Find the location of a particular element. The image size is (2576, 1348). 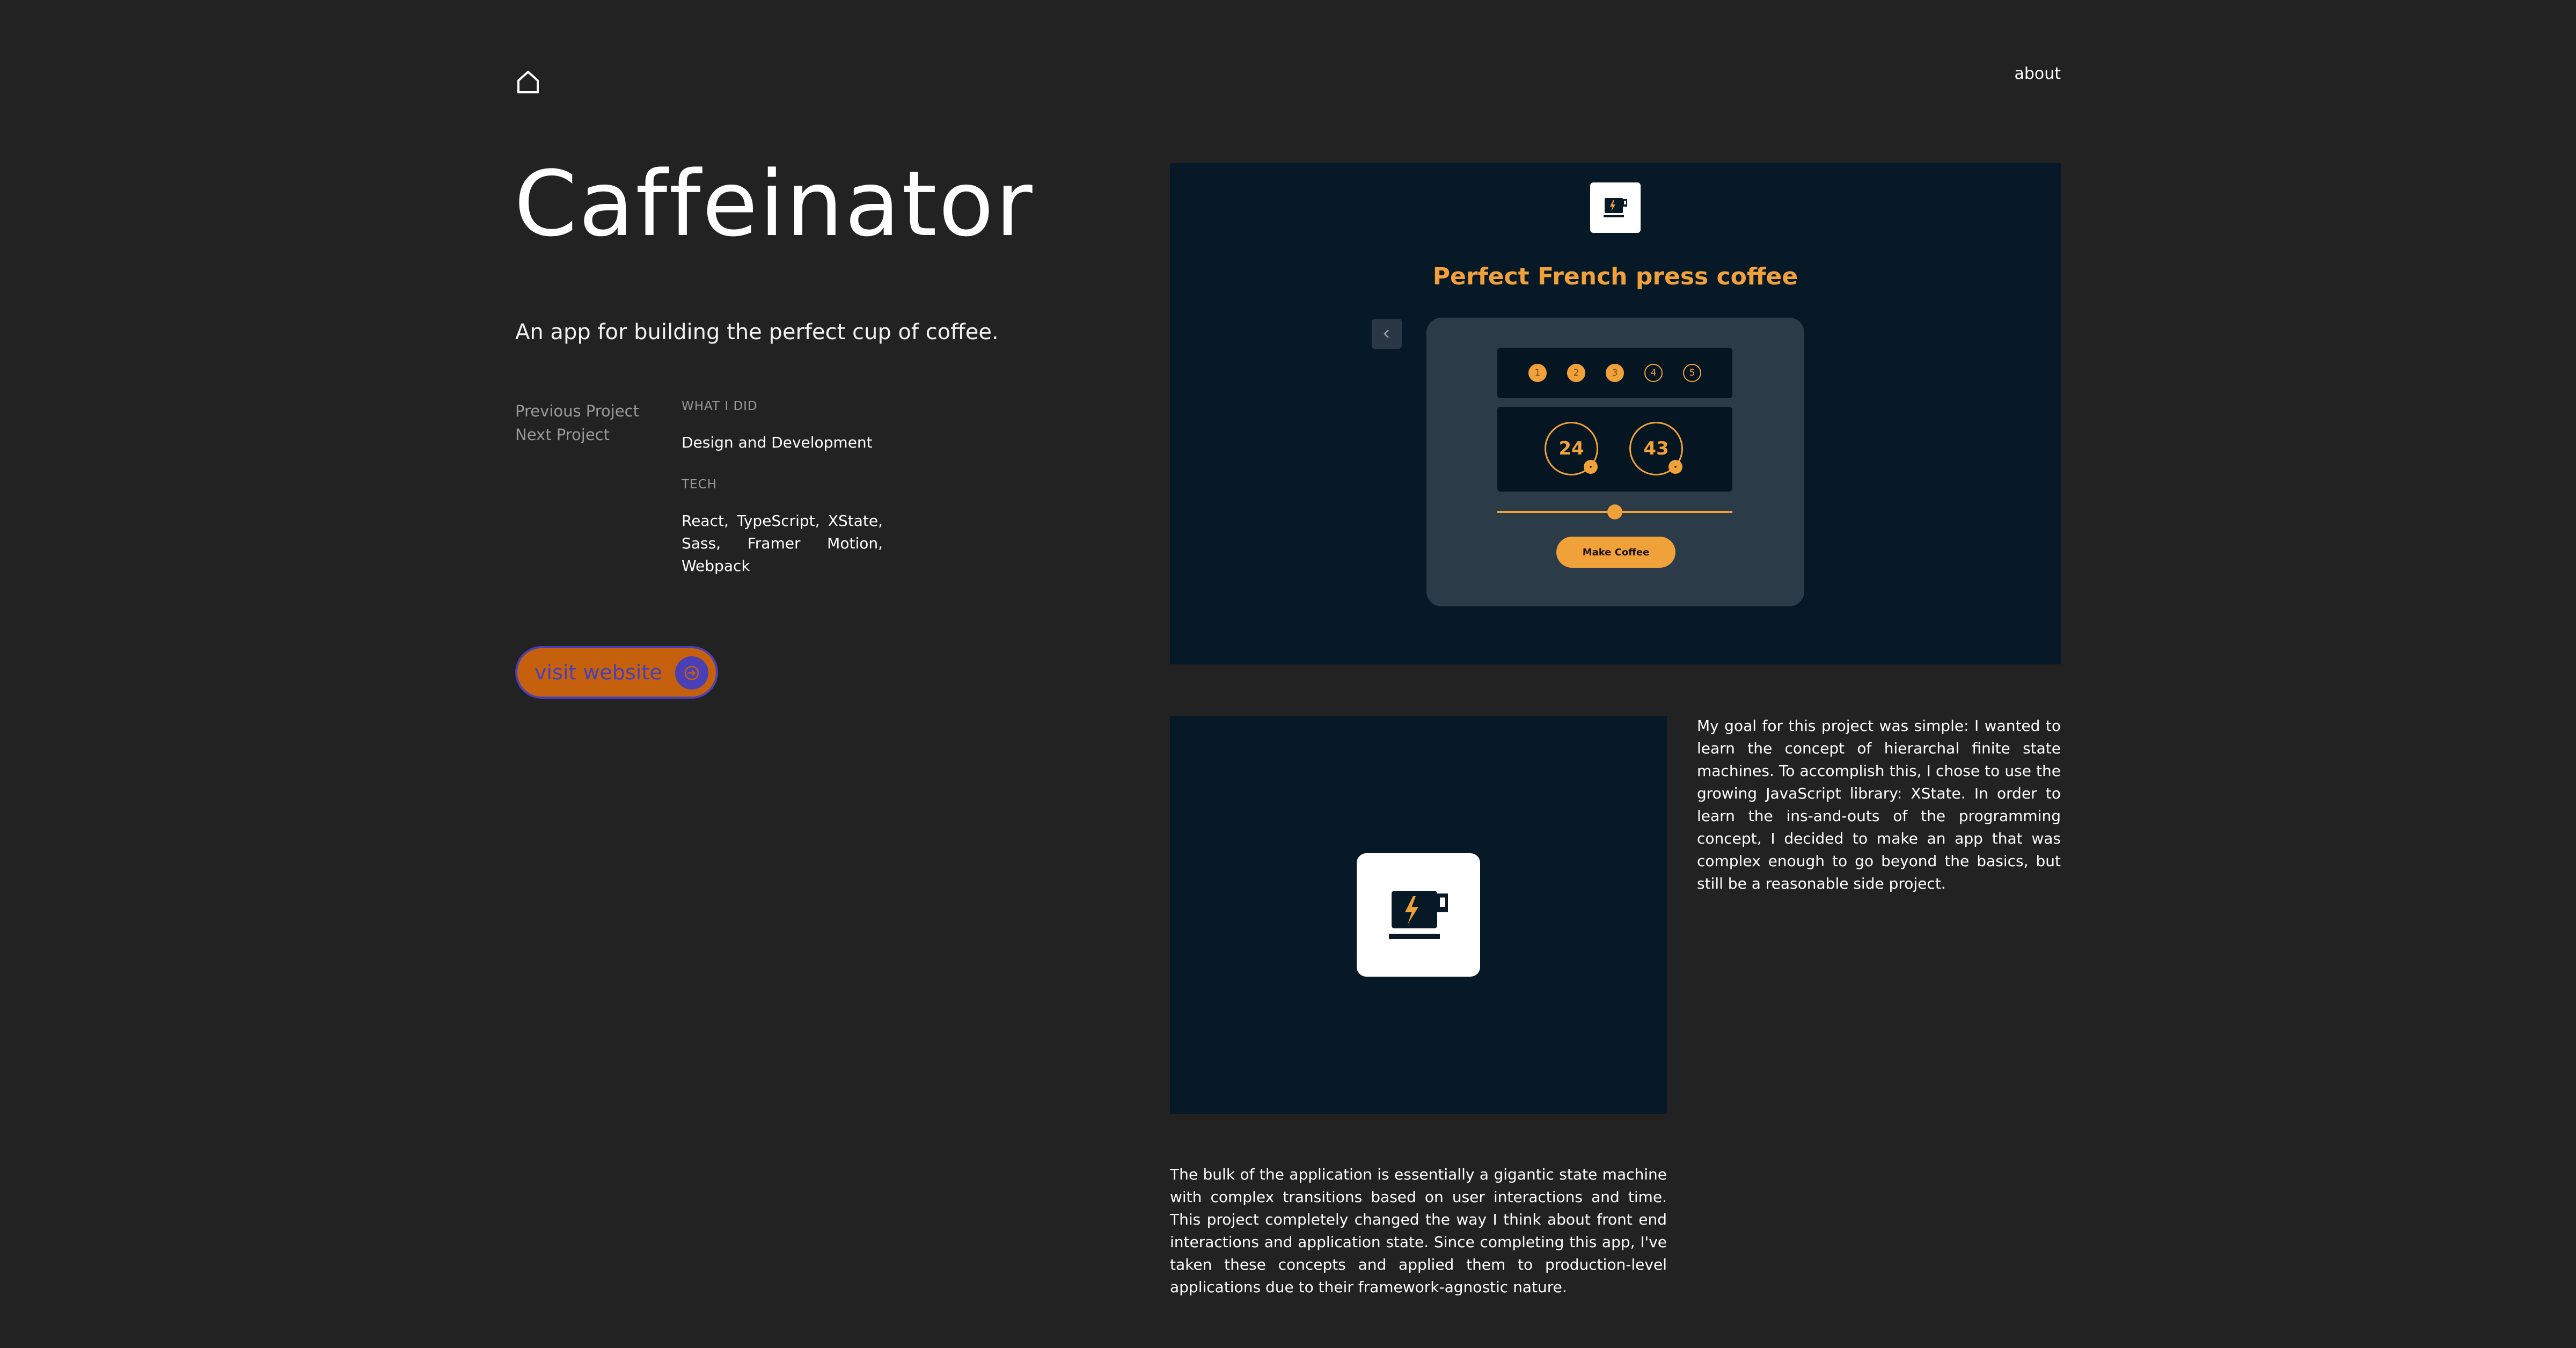

back-button is located at coordinates (1387, 334).